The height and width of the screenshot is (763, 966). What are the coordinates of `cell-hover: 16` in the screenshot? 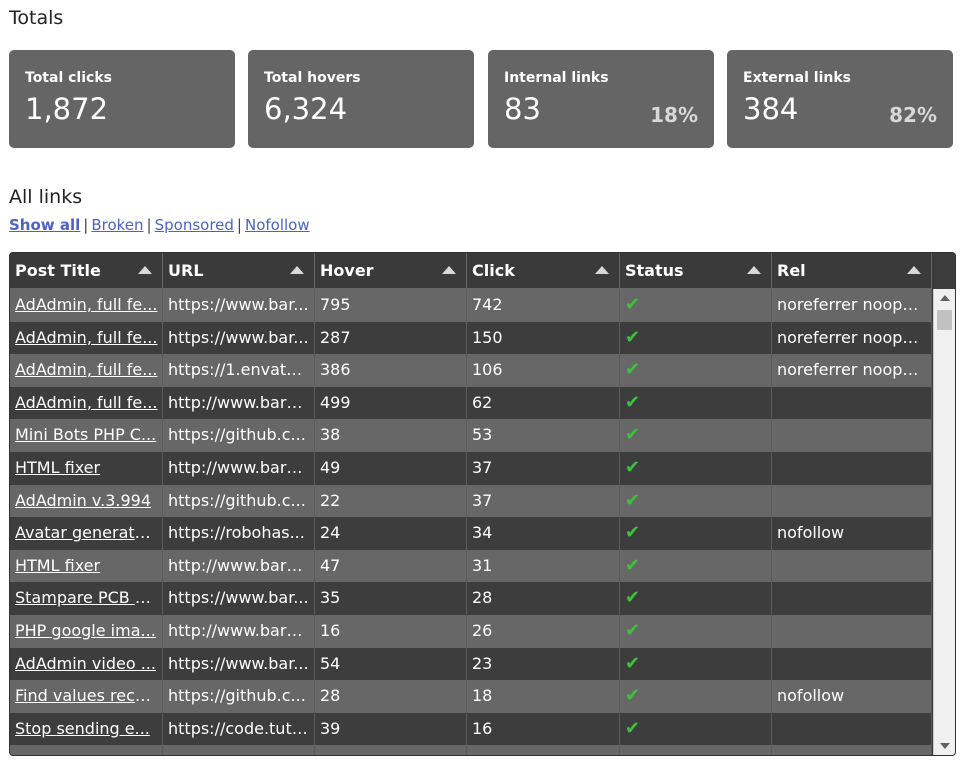 It's located at (391, 631).